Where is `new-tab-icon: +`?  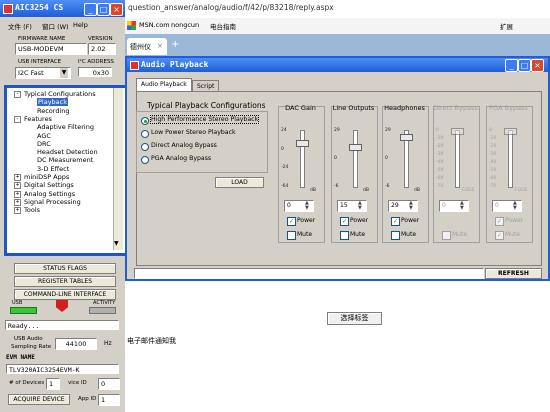
new-tab-icon: + is located at coordinates (175, 44).